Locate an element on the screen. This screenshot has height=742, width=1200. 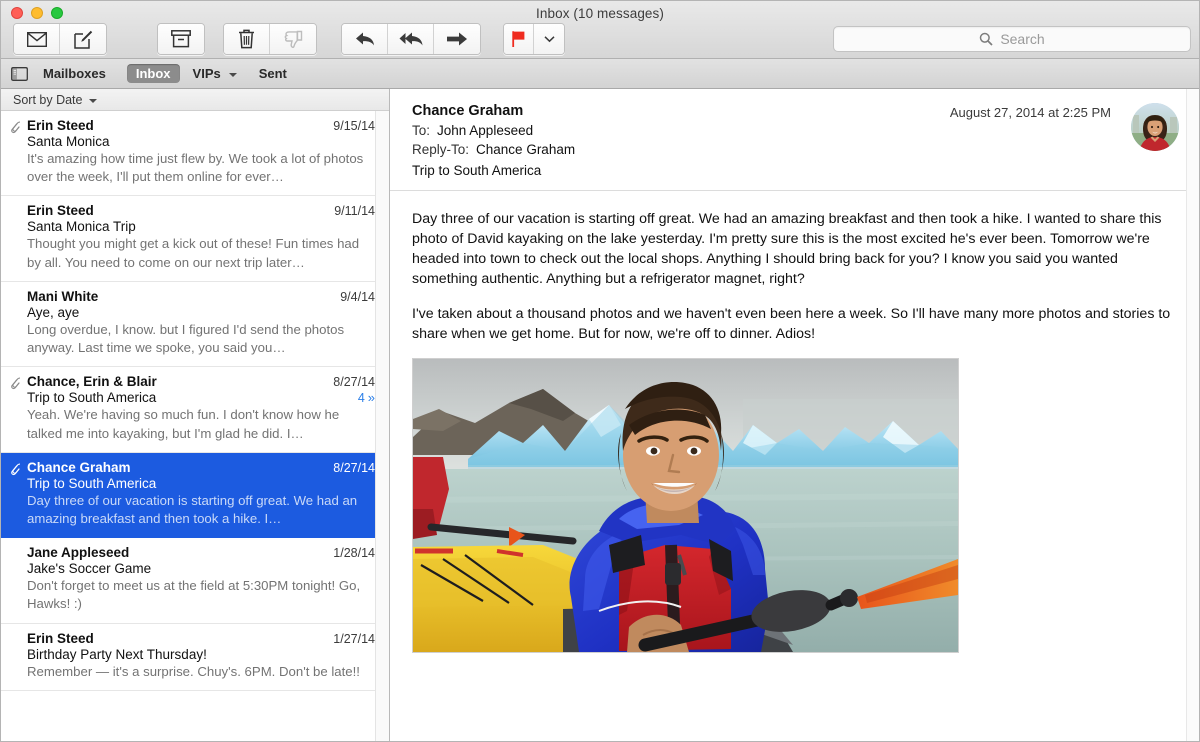
reading-scrollbar is located at coordinates (1192, 415).